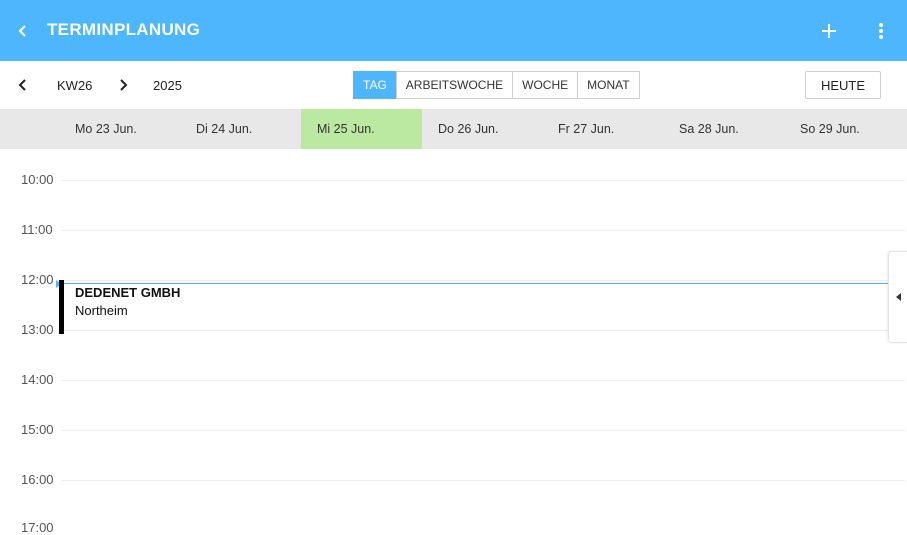 Image resolution: width=907 pixels, height=535 pixels. I want to click on view-switcher: TAG ARBEITSWOCHE WOCHE MONAT, so click(496, 85).